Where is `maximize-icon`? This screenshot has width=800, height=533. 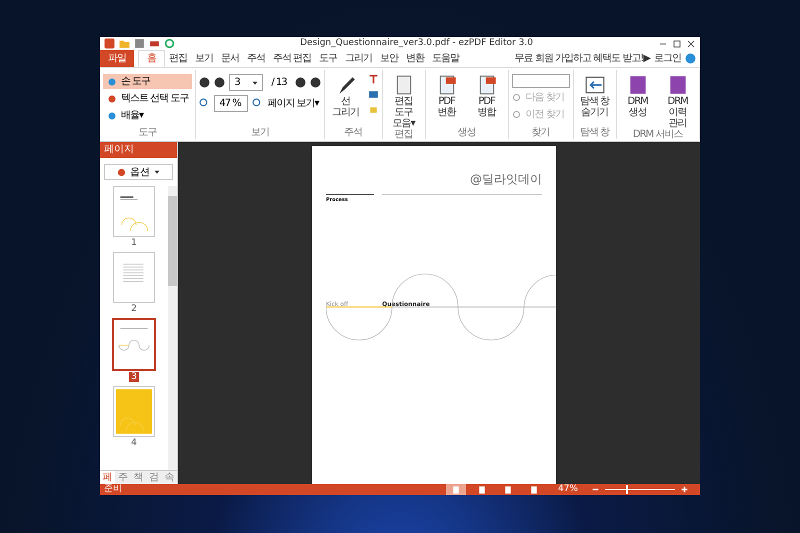 maximize-icon is located at coordinates (677, 43).